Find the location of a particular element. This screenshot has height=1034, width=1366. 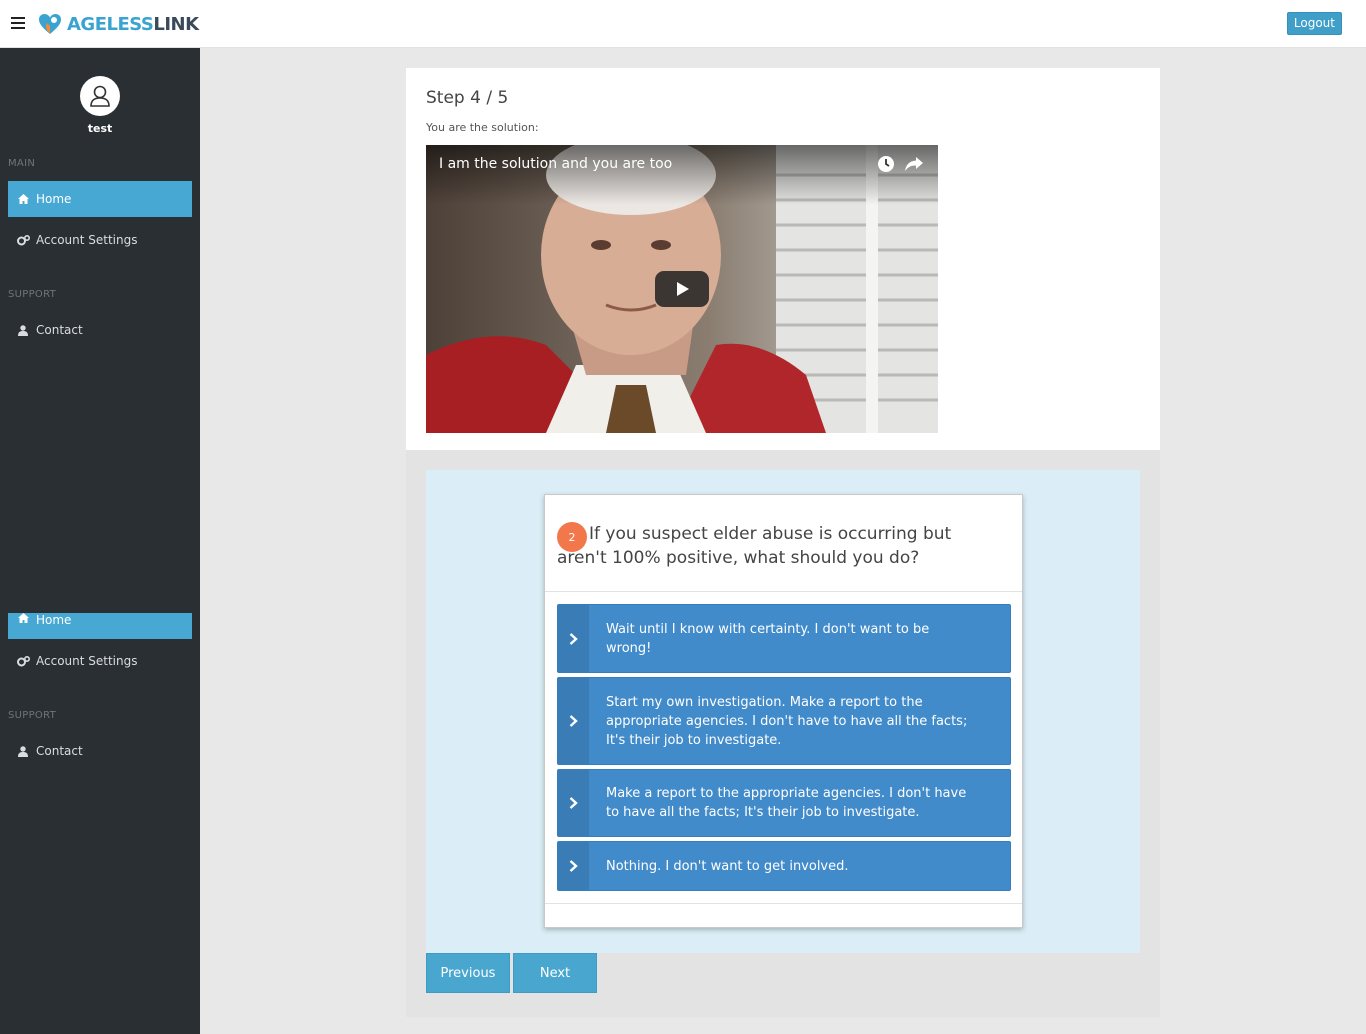

user-avatar-icon is located at coordinates (100, 96).